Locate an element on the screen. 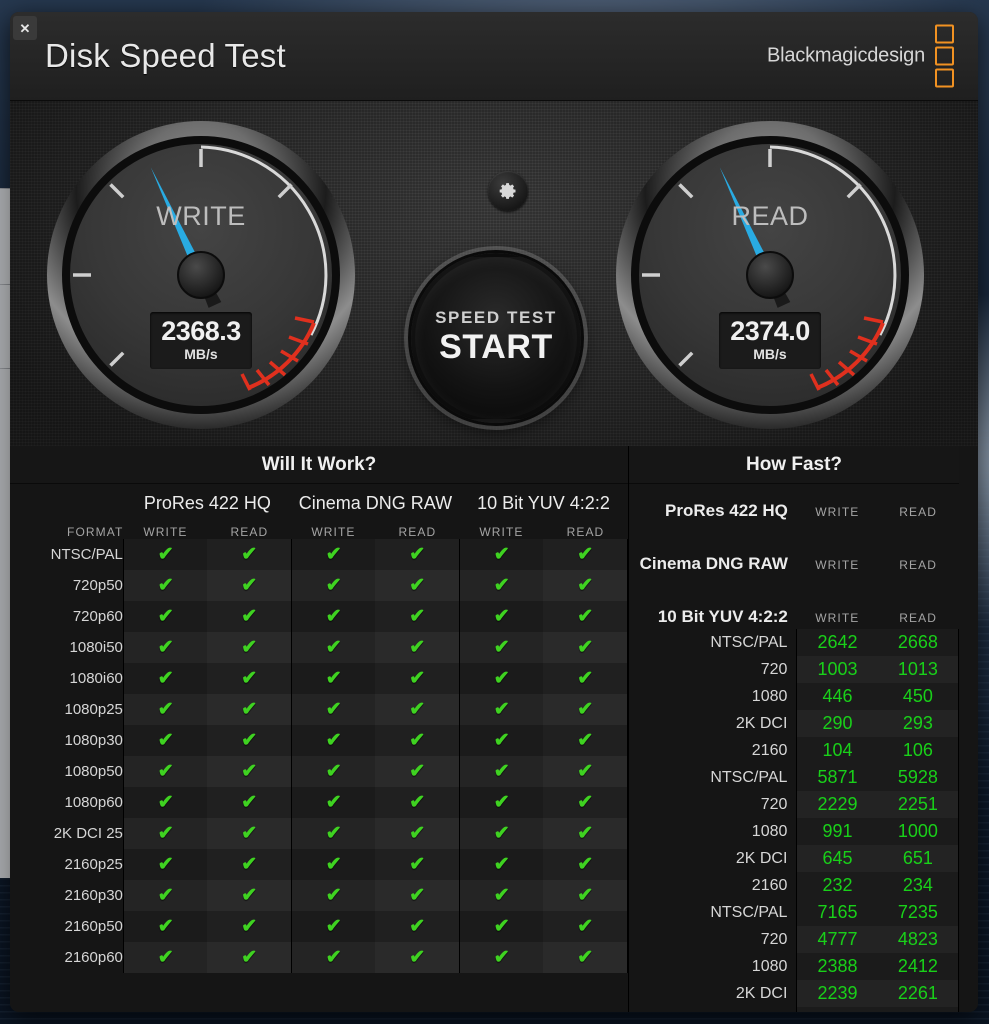 The width and height of the screenshot is (989, 1024). table-row: 2160p30 ✔ ✔ ✔ ✔ ✔ ✔ is located at coordinates (319, 895).